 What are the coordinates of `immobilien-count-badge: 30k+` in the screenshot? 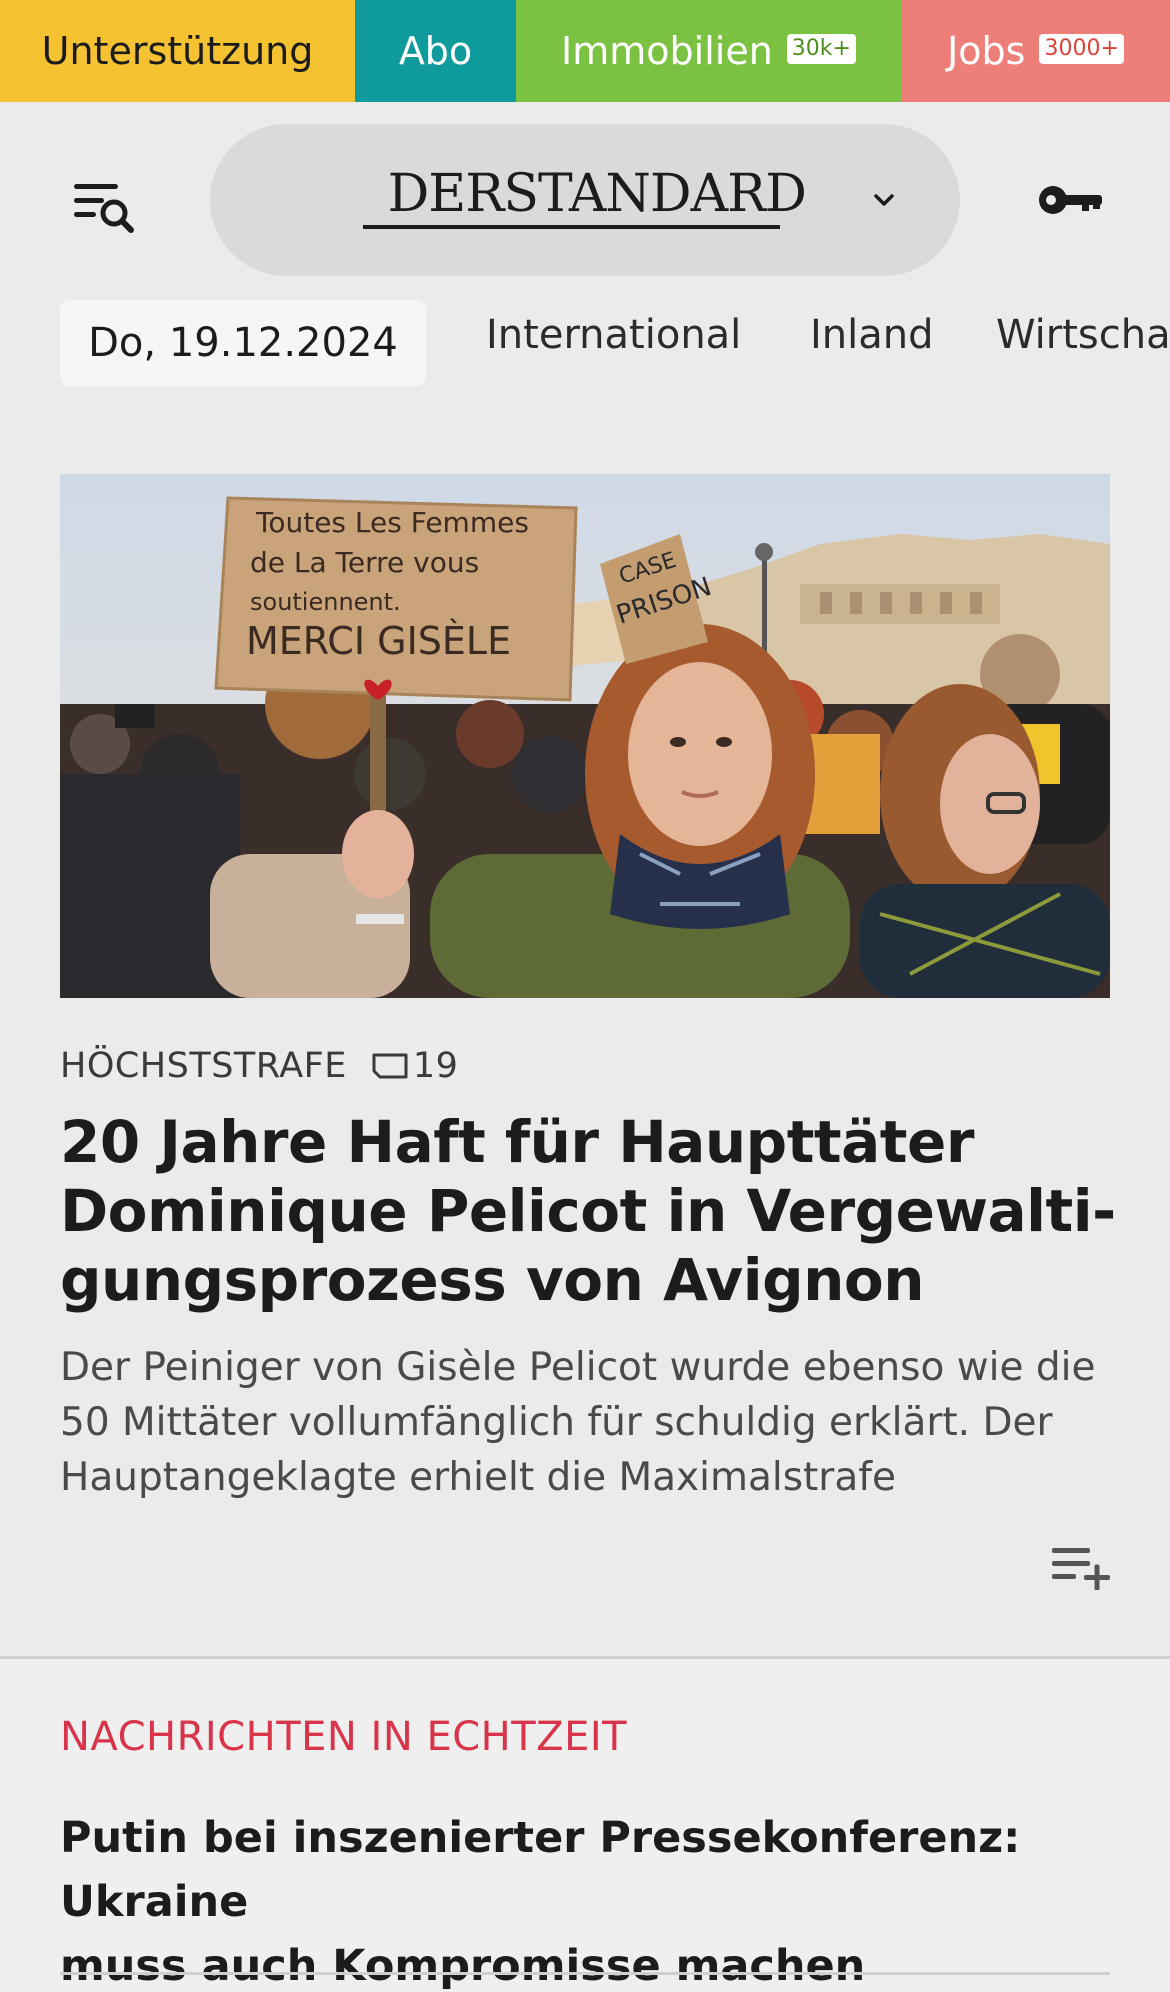 It's located at (821, 49).